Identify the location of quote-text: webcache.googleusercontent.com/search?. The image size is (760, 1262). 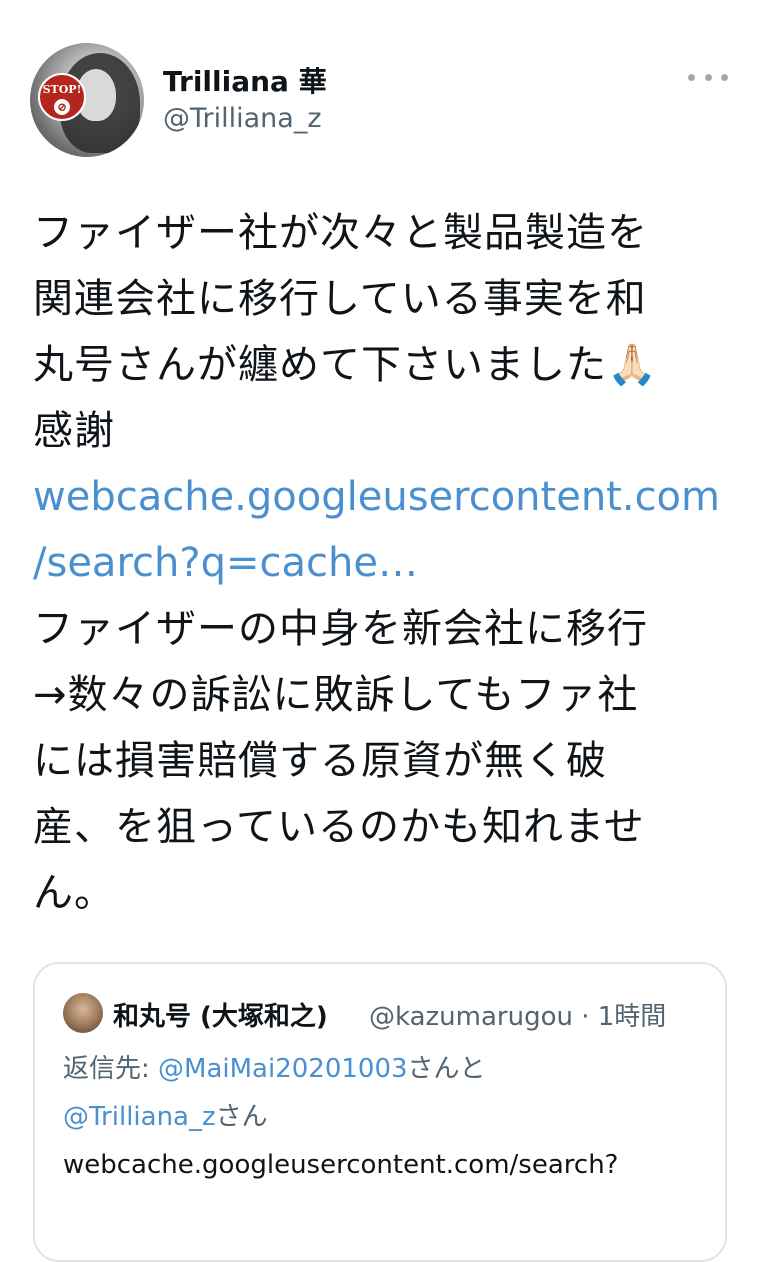
(341, 1165).